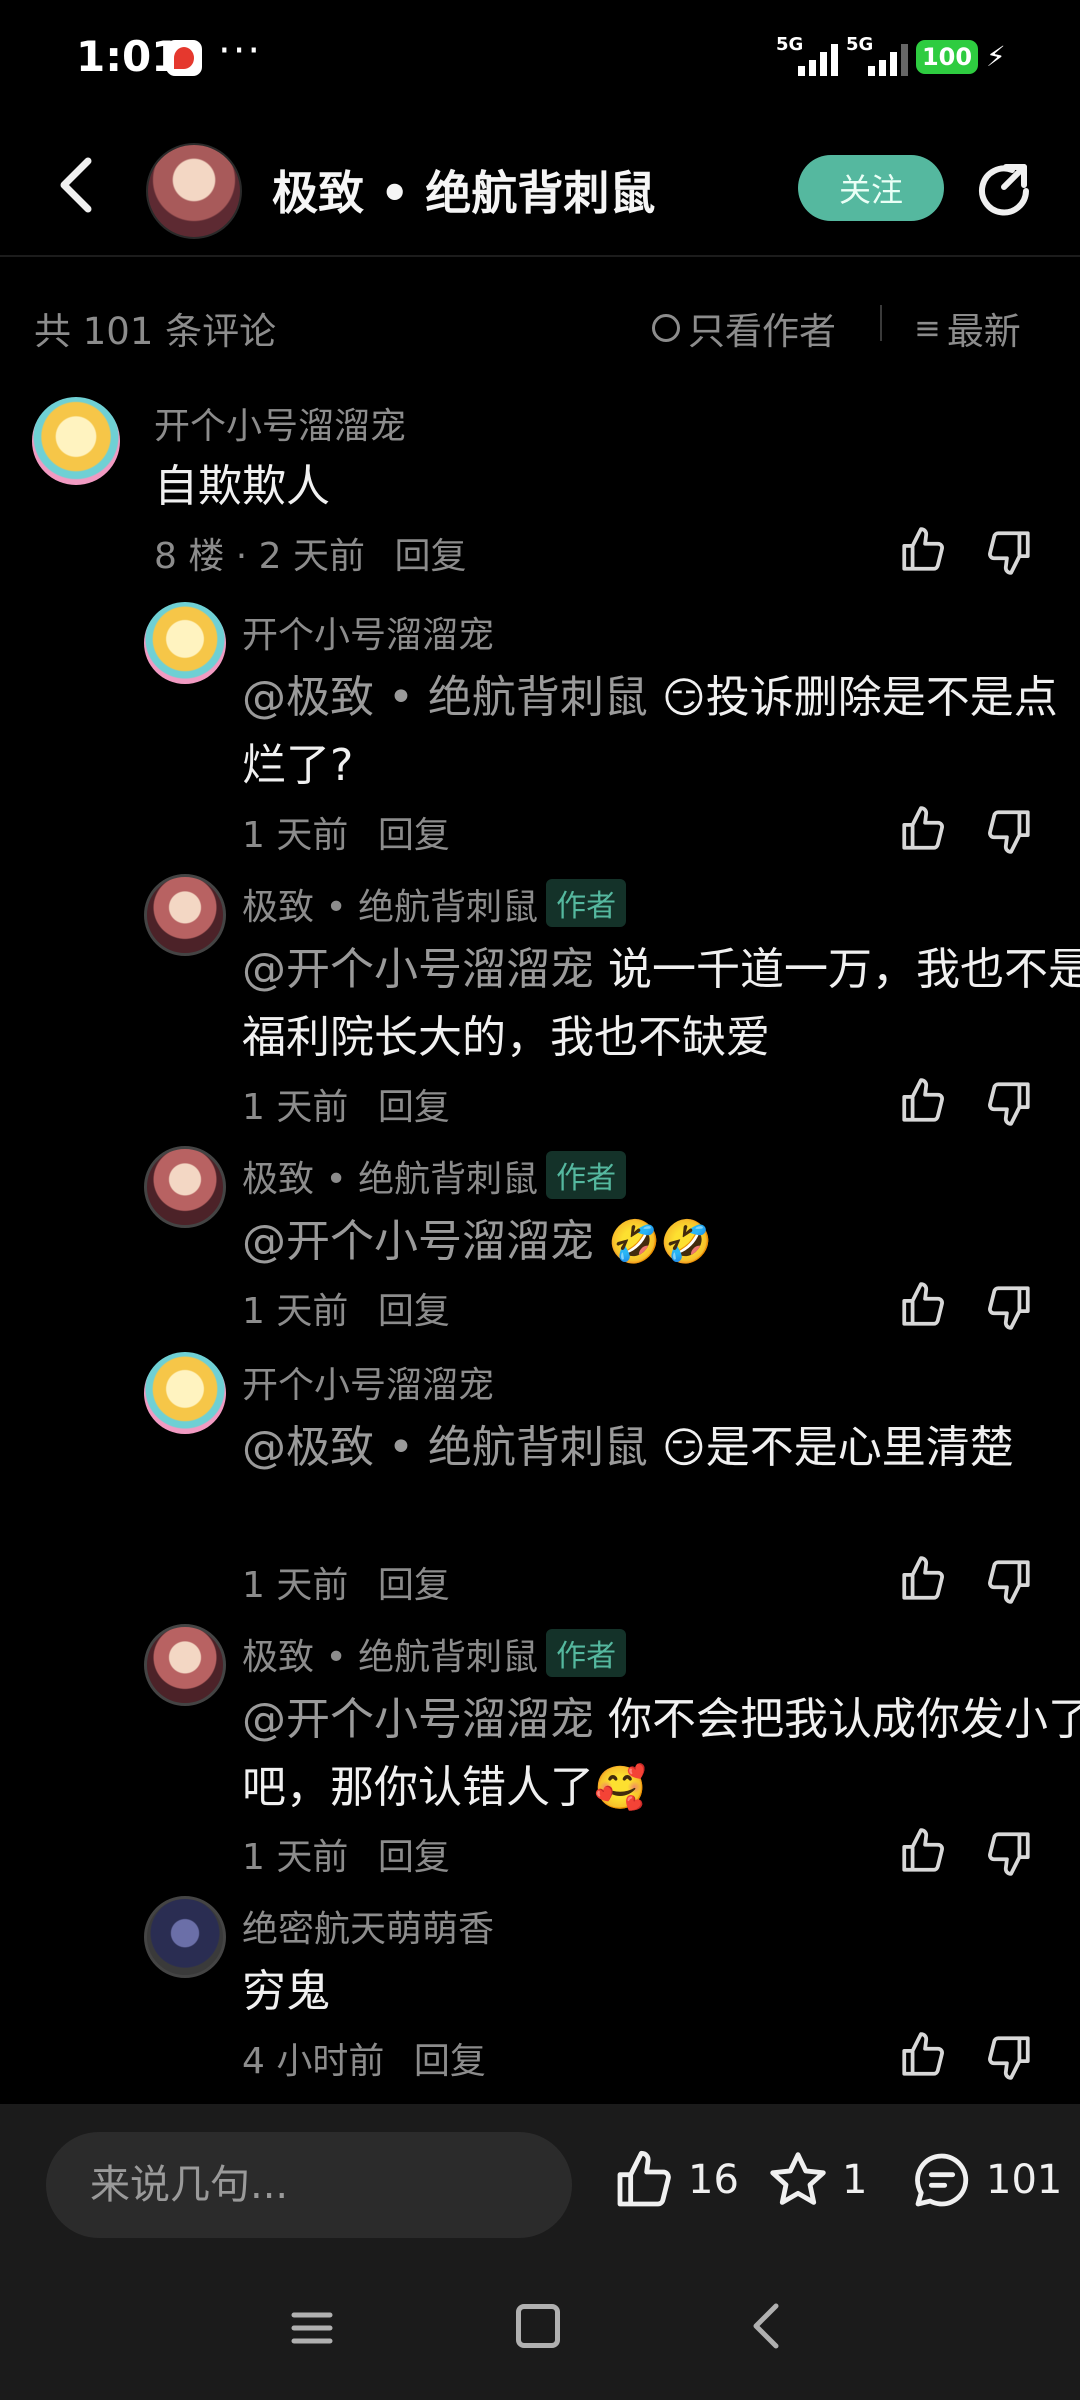 The height and width of the screenshot is (2400, 1080). I want to click on charging-icon: ⚡, so click(996, 56).